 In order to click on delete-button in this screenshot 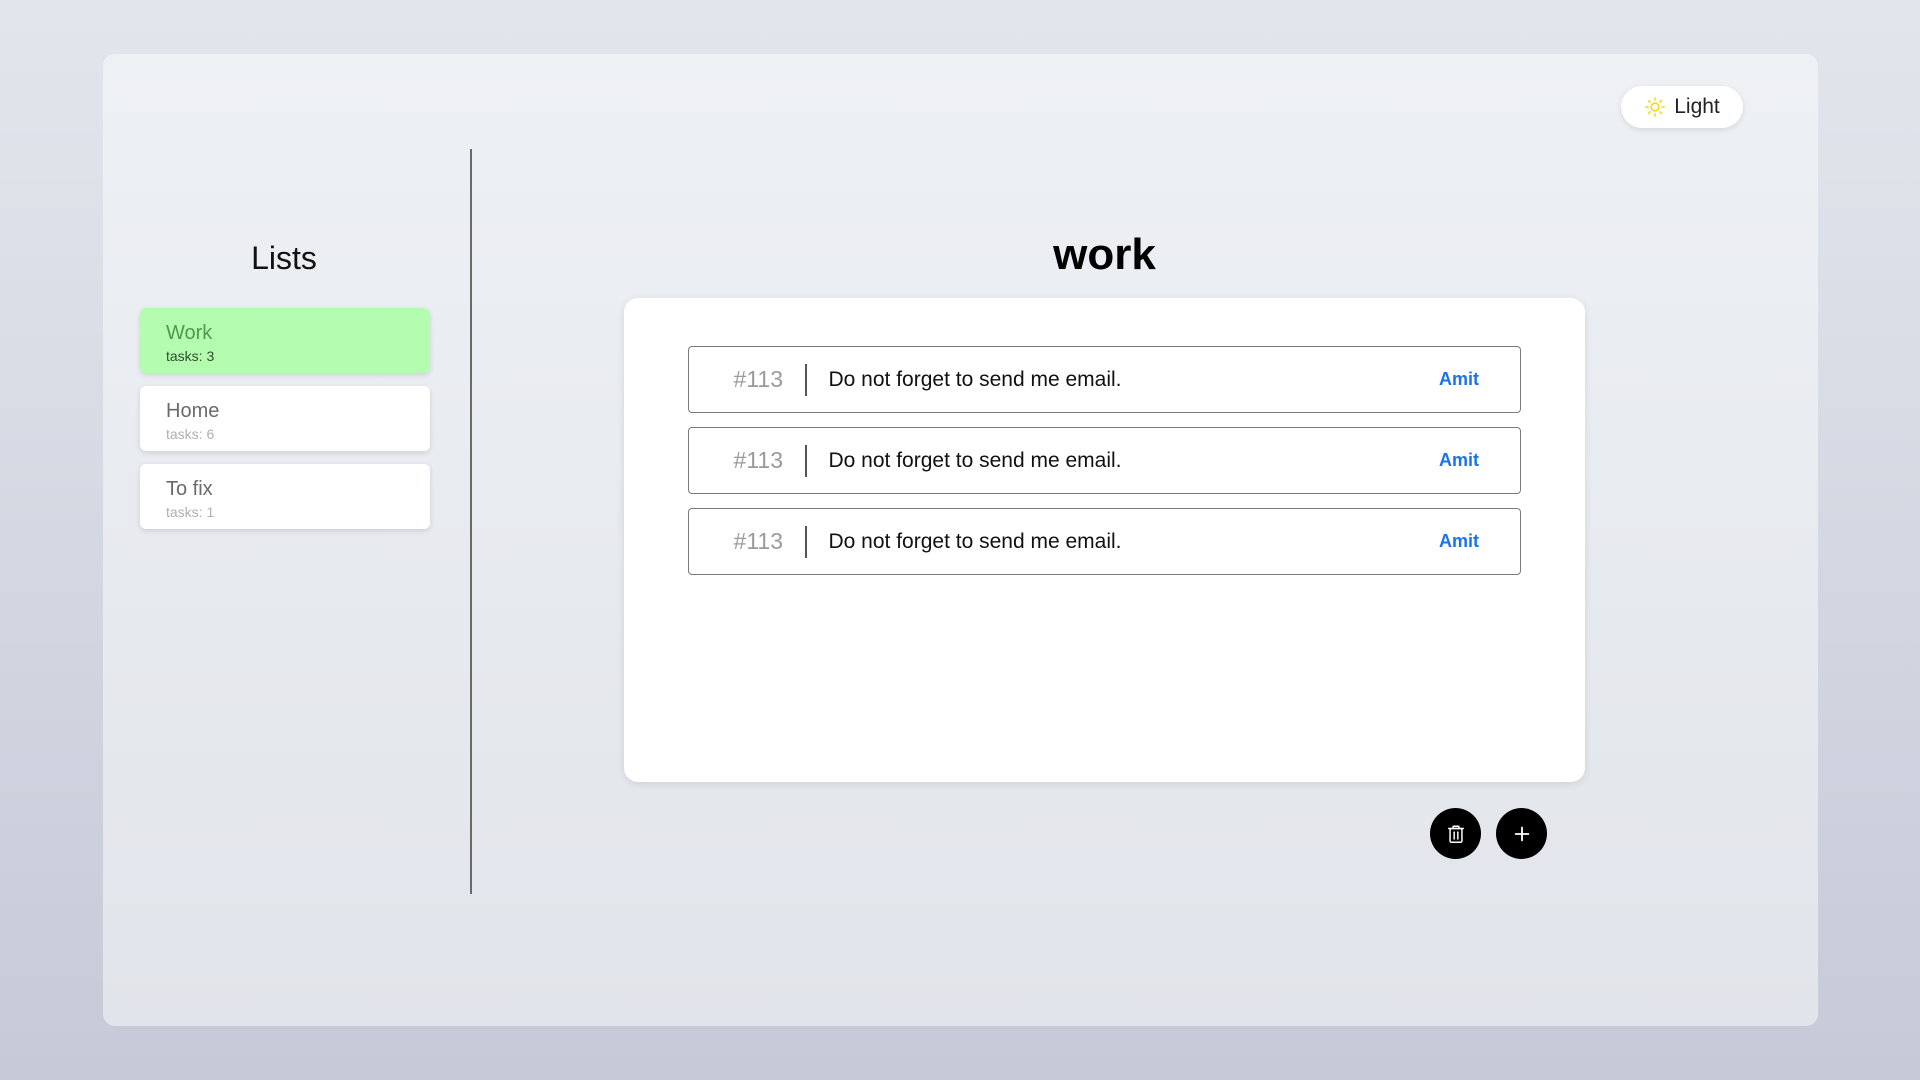, I will do `click(1455, 833)`.